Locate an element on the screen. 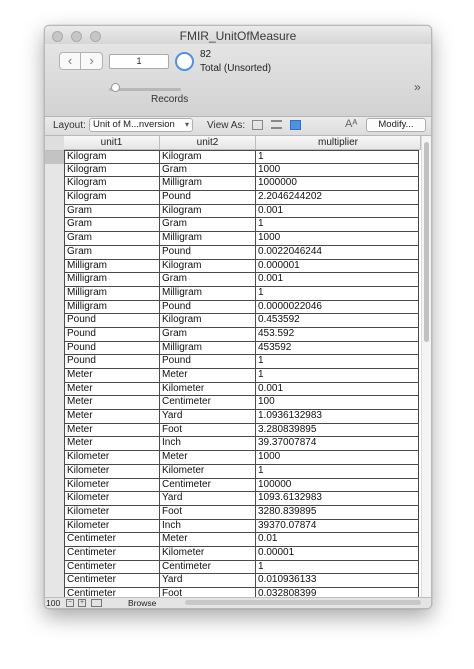 This screenshot has height=669, width=474. cell-multiplier: 100000 is located at coordinates (337, 485).